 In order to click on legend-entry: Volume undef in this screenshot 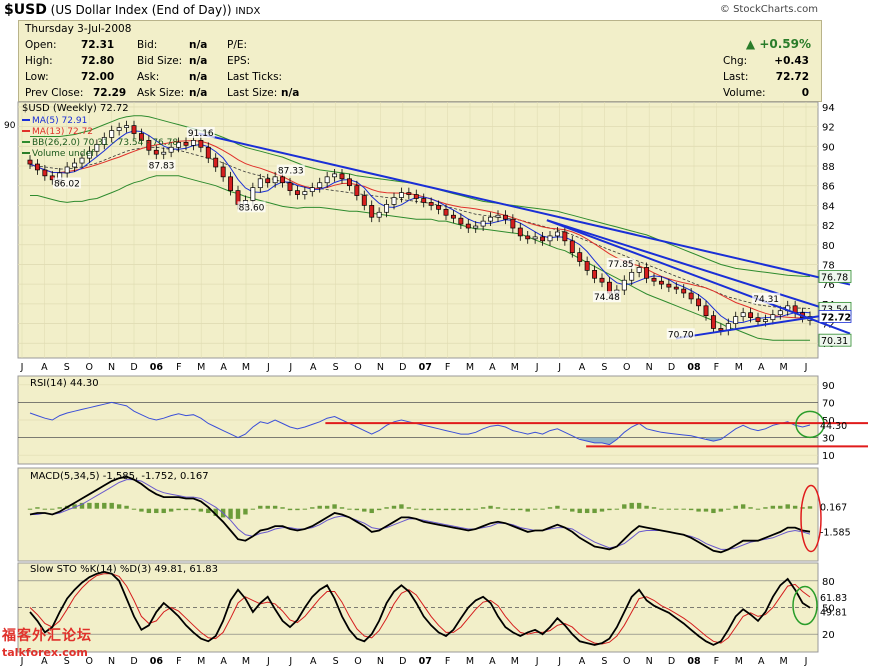, I will do `click(63, 154)`.